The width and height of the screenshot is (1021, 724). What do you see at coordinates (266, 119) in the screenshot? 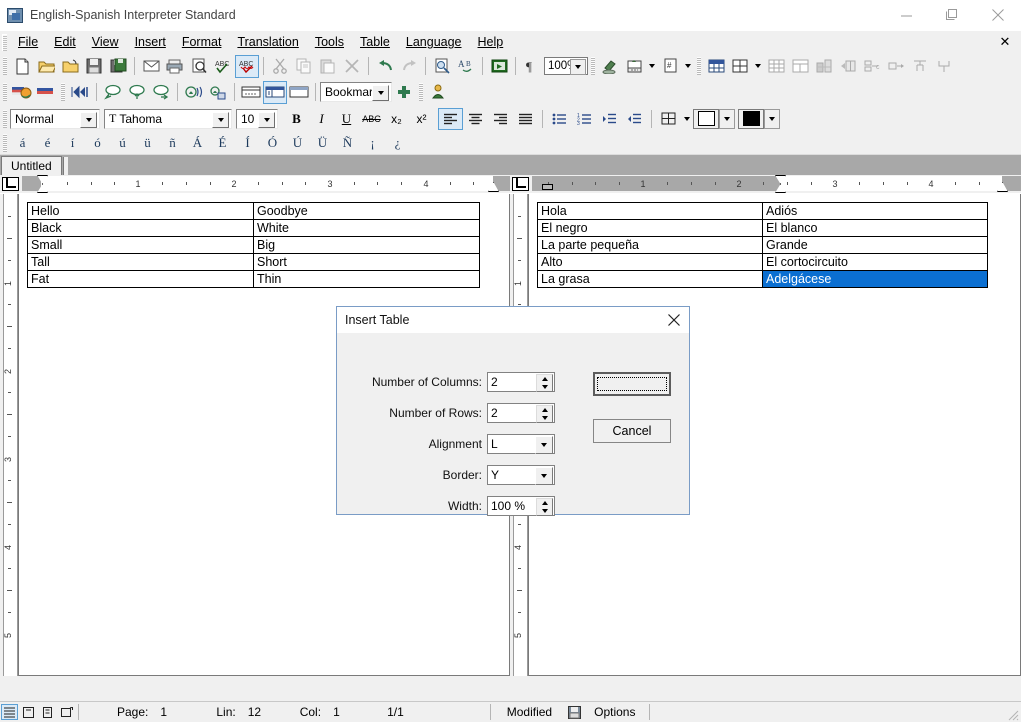
I see `font-size-dropdown-icon` at bounding box center [266, 119].